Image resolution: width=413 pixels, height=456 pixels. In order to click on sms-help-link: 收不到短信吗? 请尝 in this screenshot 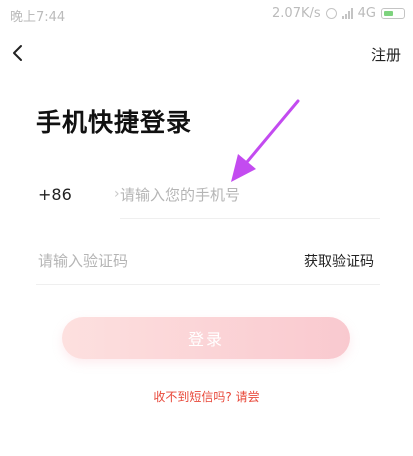, I will do `click(206, 396)`.